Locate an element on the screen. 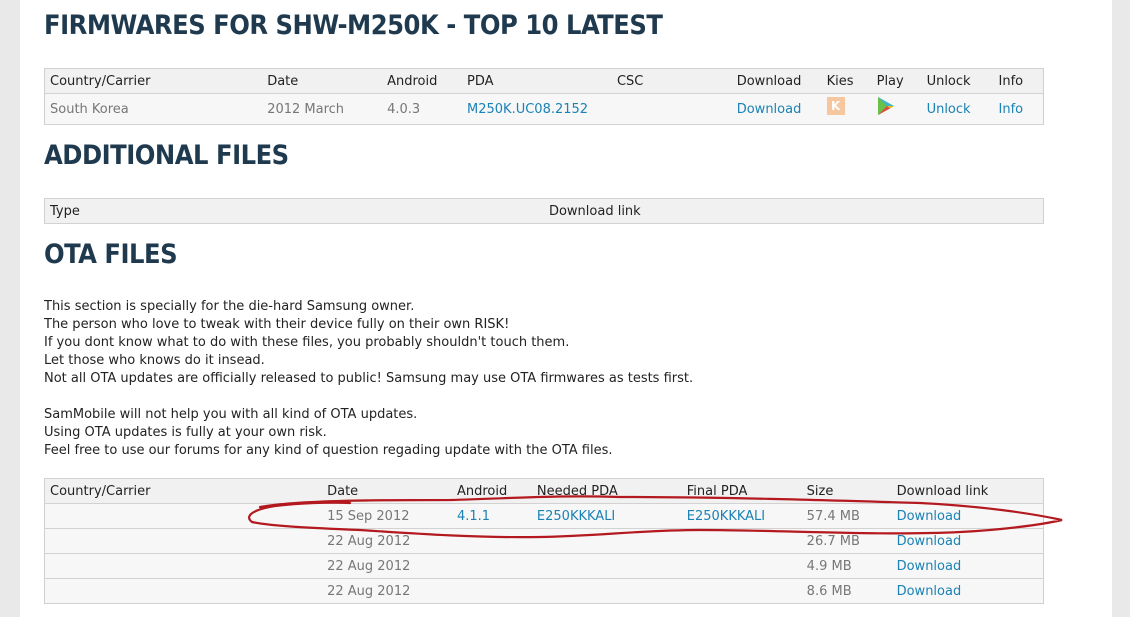 The image size is (1130, 617). android-cell: 4.0.3 is located at coordinates (422, 109).